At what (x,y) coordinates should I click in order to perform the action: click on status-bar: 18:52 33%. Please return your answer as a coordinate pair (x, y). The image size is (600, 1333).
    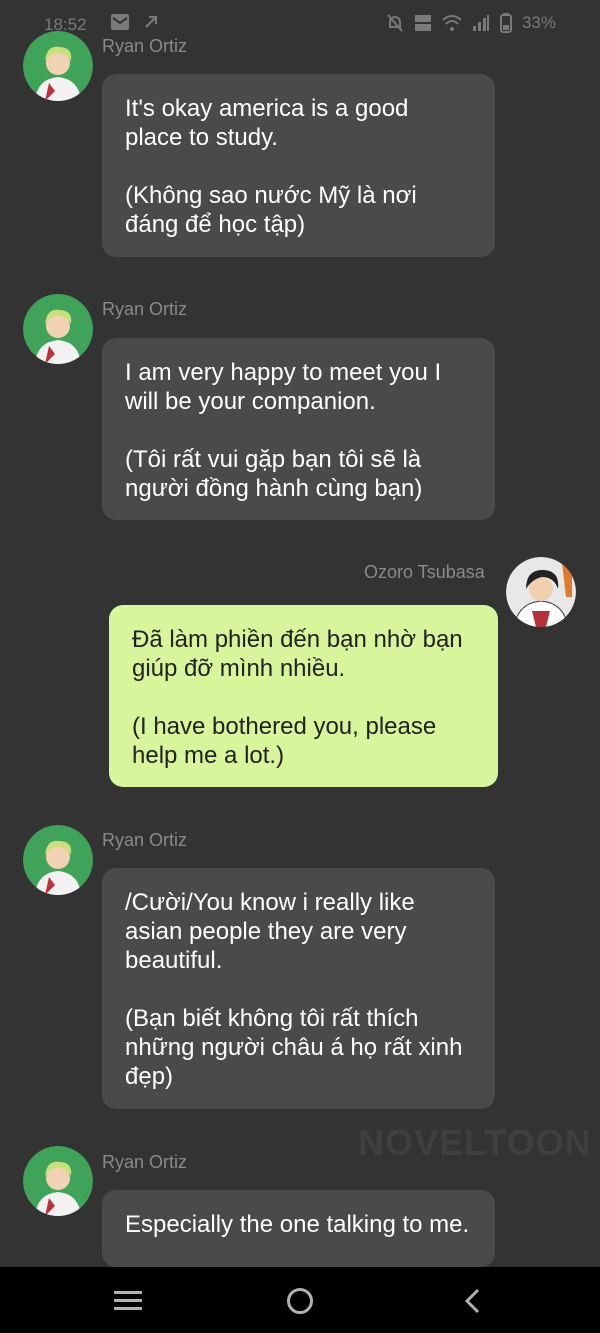
    Looking at the image, I should click on (300, 25).